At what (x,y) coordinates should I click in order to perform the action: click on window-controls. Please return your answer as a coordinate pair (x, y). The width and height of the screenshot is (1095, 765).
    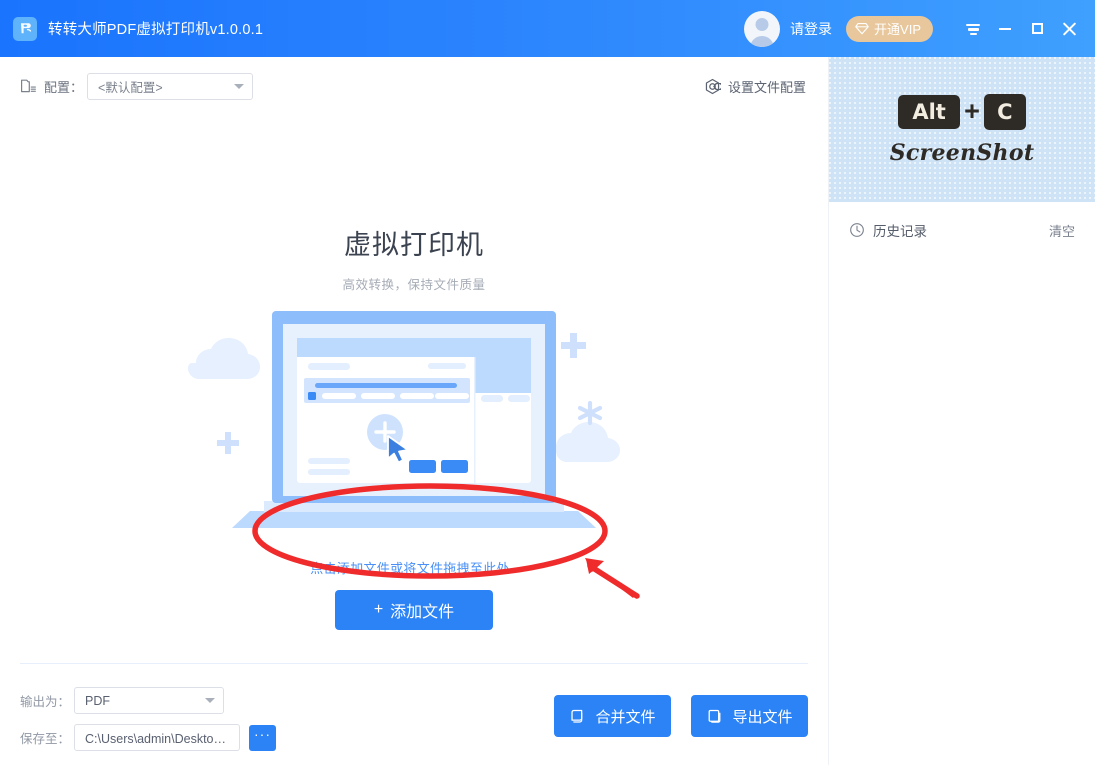
    Looking at the image, I should click on (1021, 29).